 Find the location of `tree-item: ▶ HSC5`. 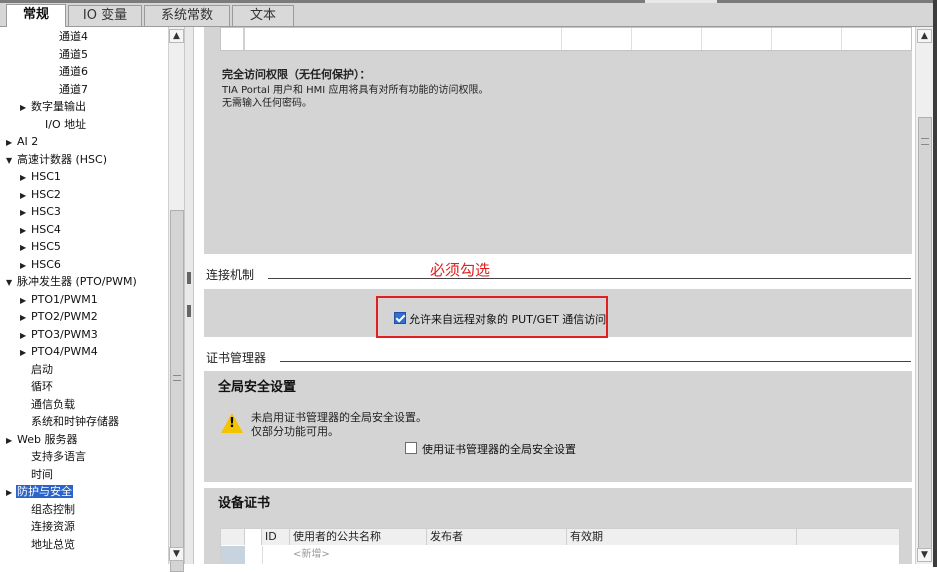

tree-item: ▶ HSC5 is located at coordinates (41, 246).